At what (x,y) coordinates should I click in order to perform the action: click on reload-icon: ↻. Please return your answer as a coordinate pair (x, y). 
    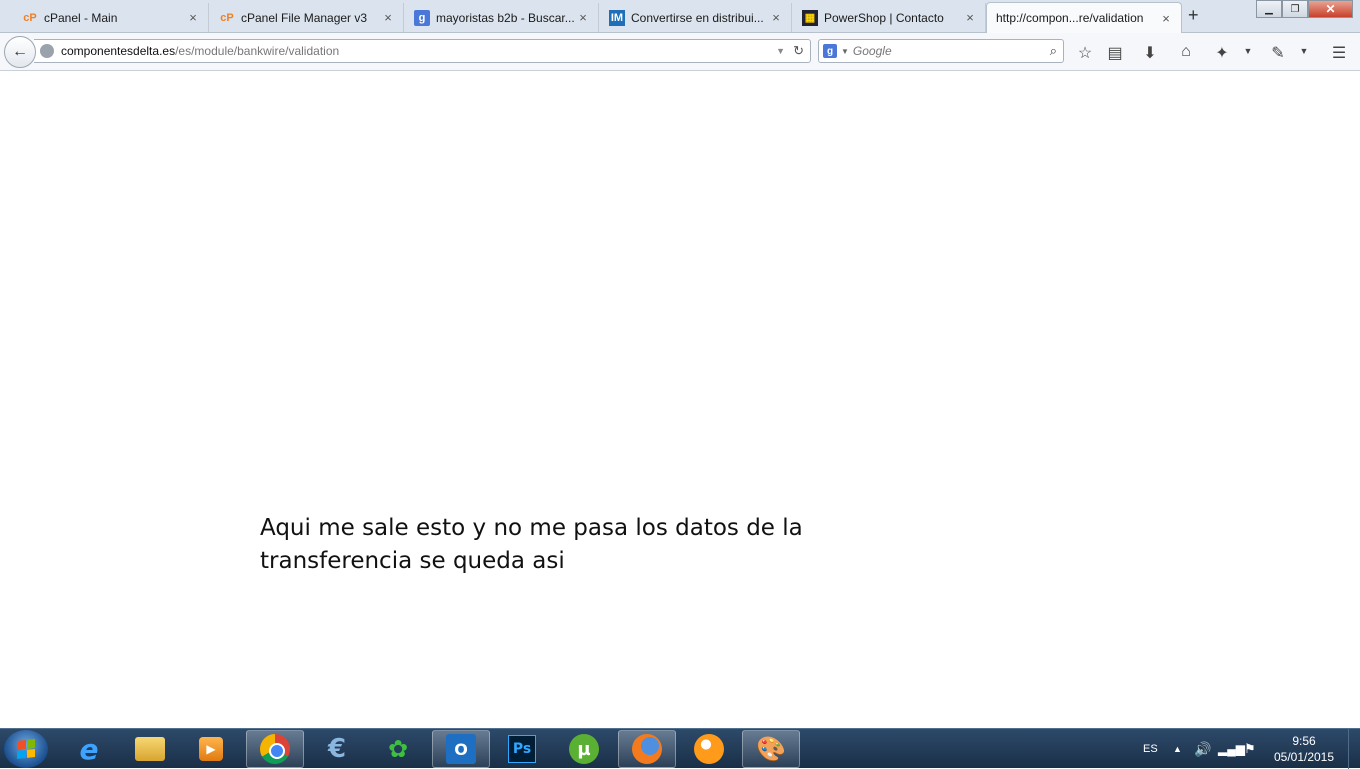
    Looking at the image, I should click on (798, 51).